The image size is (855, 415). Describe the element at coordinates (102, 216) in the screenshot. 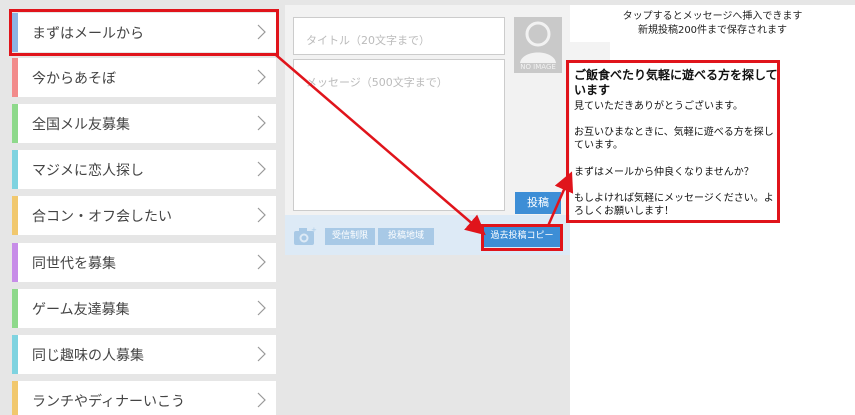

I see `category-label: 合コン・オフ会したい` at that location.